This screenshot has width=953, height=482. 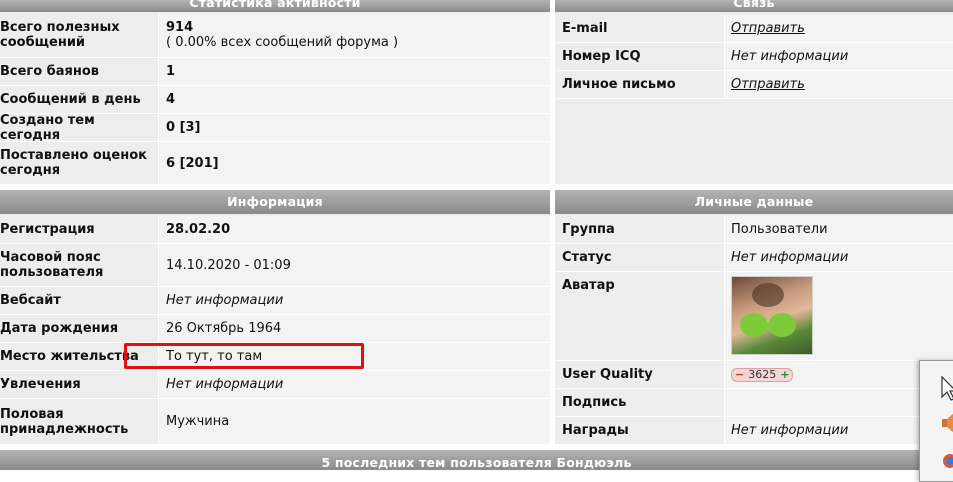 I want to click on row-label: E-mail, so click(x=642, y=28).